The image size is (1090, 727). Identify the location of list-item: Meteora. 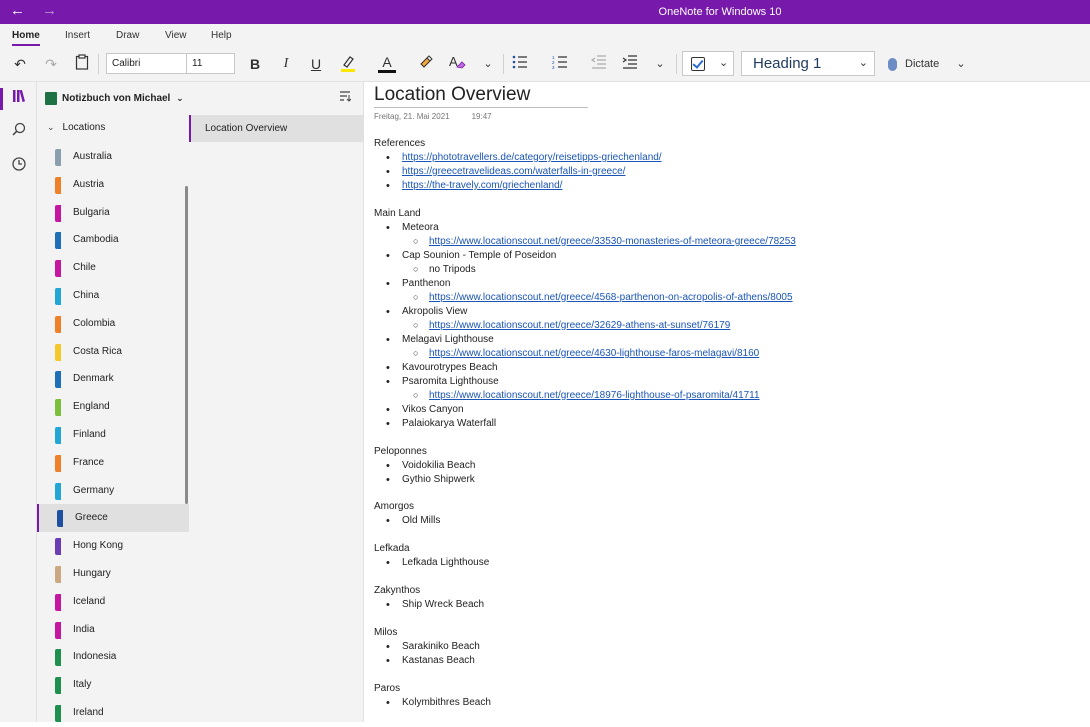
(585, 228).